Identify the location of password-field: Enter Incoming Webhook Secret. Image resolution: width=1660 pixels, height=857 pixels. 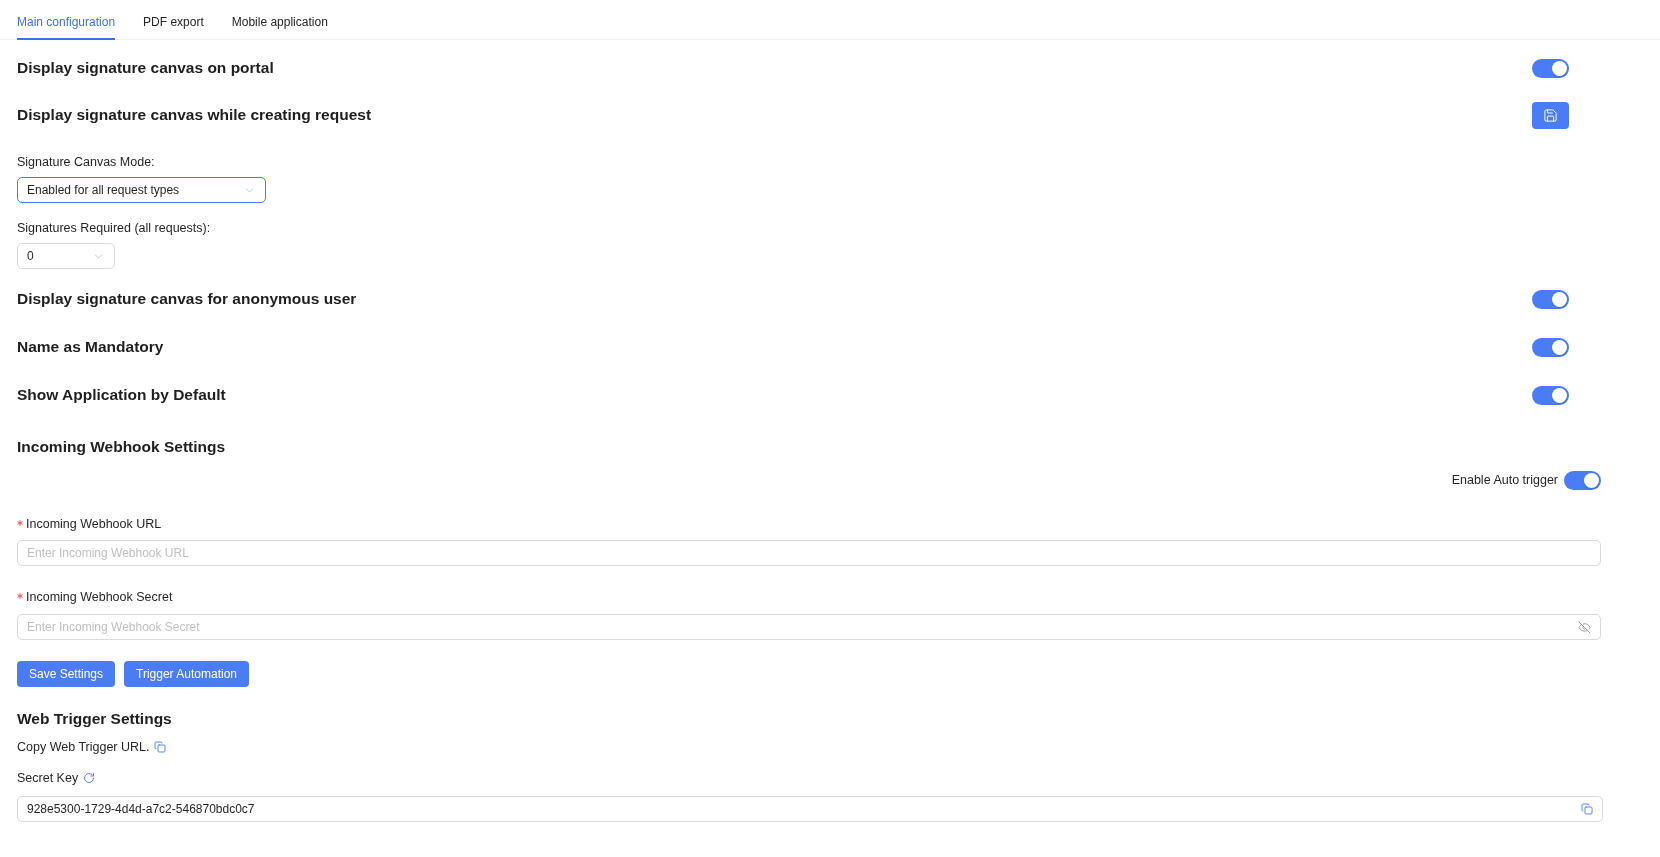
(809, 627).